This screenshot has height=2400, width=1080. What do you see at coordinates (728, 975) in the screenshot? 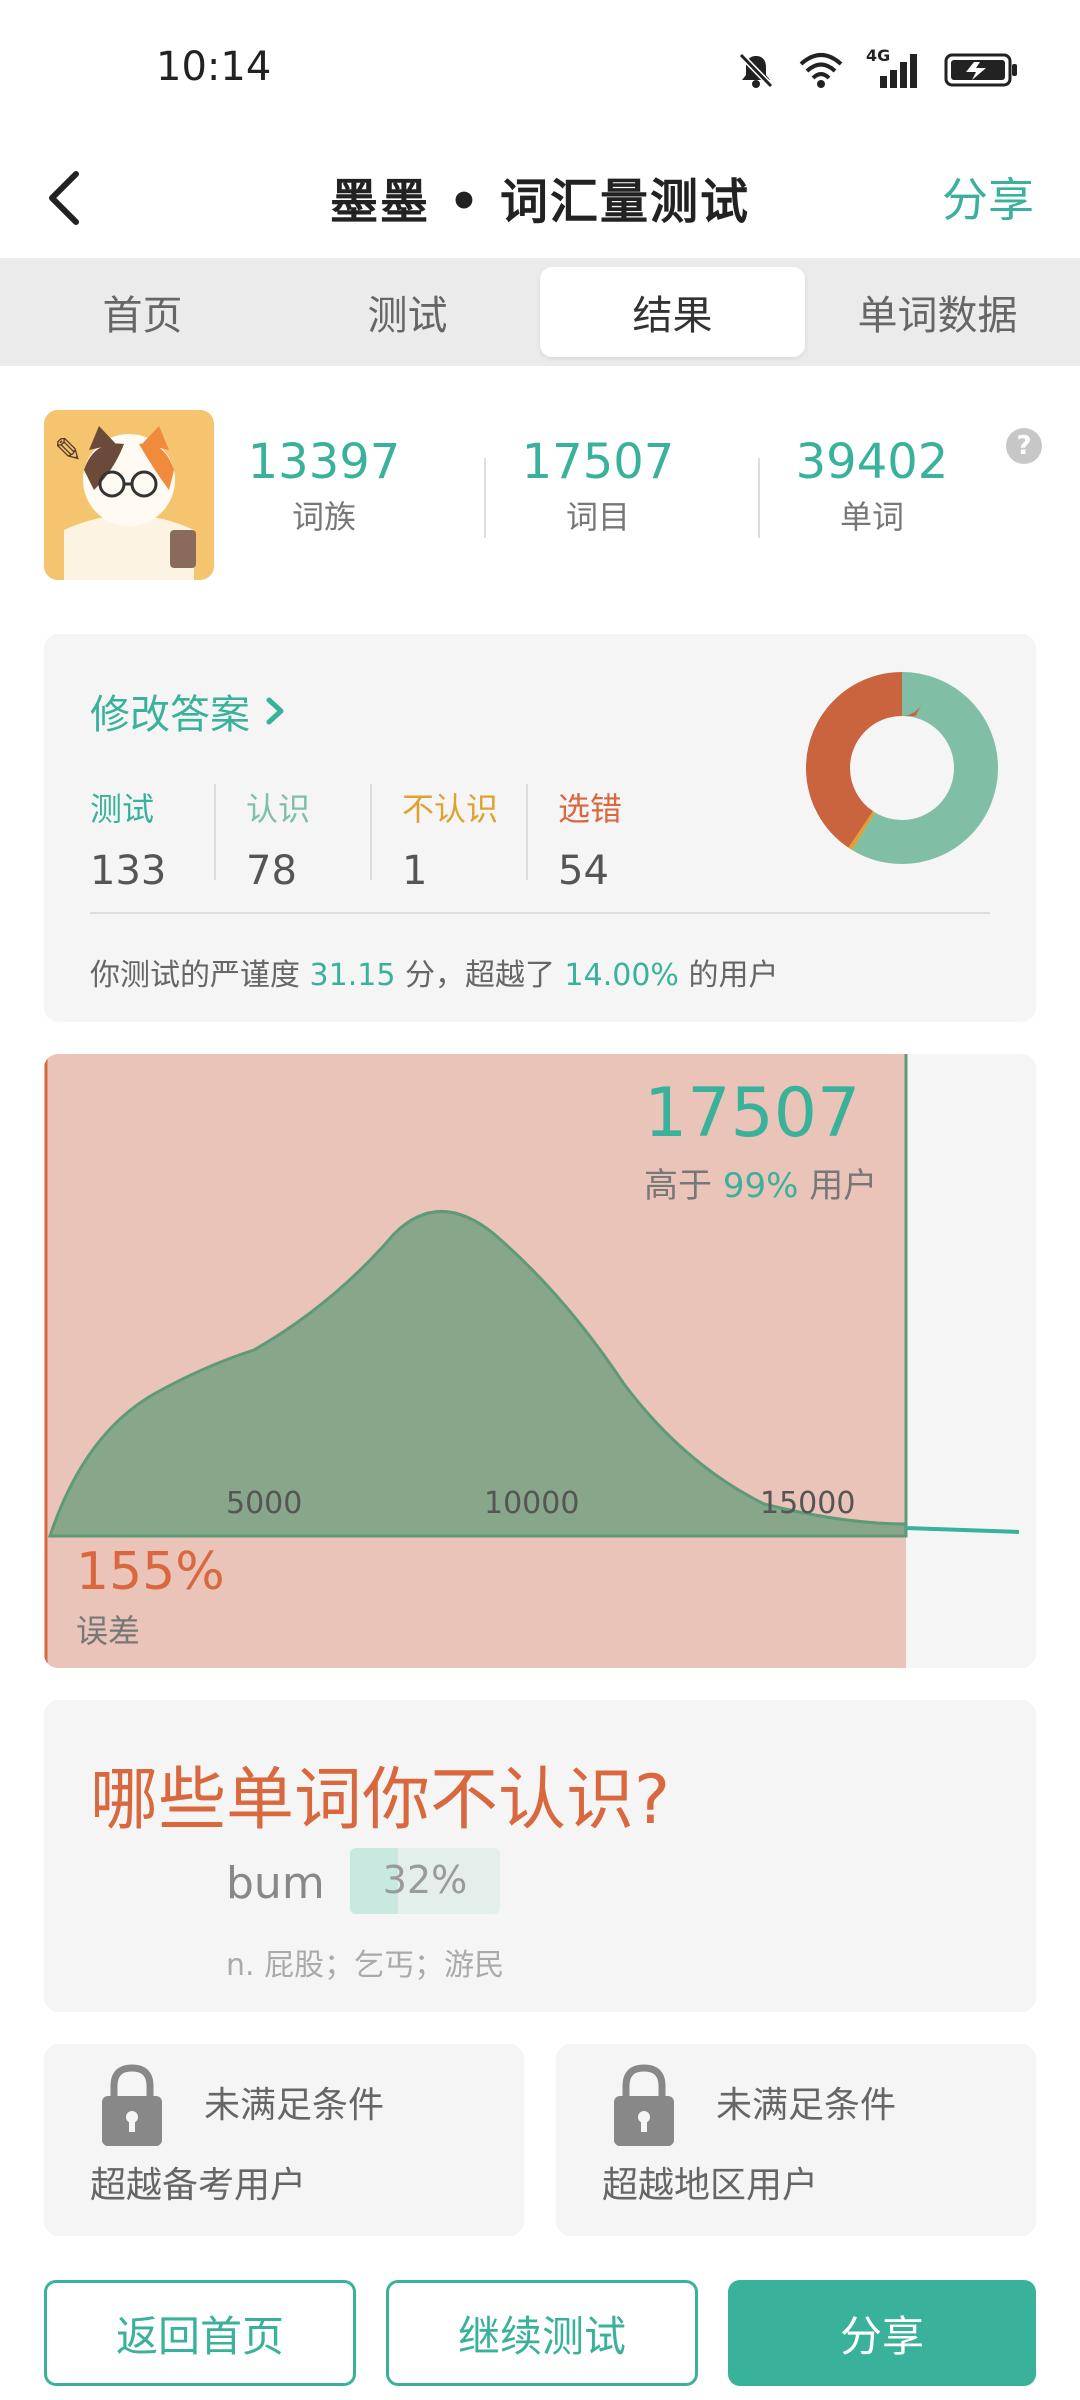
I see `rigor-suffix: 的用户` at bounding box center [728, 975].